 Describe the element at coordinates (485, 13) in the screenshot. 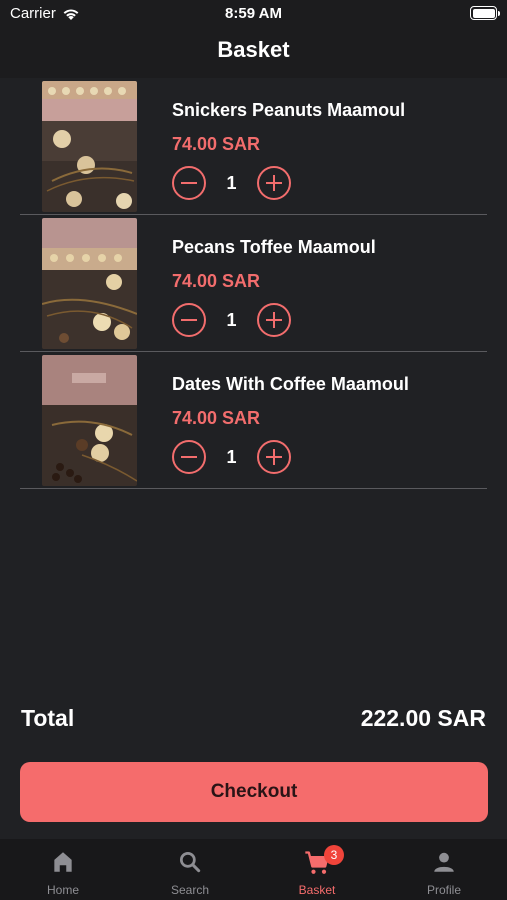

I see `battery-icon` at that location.